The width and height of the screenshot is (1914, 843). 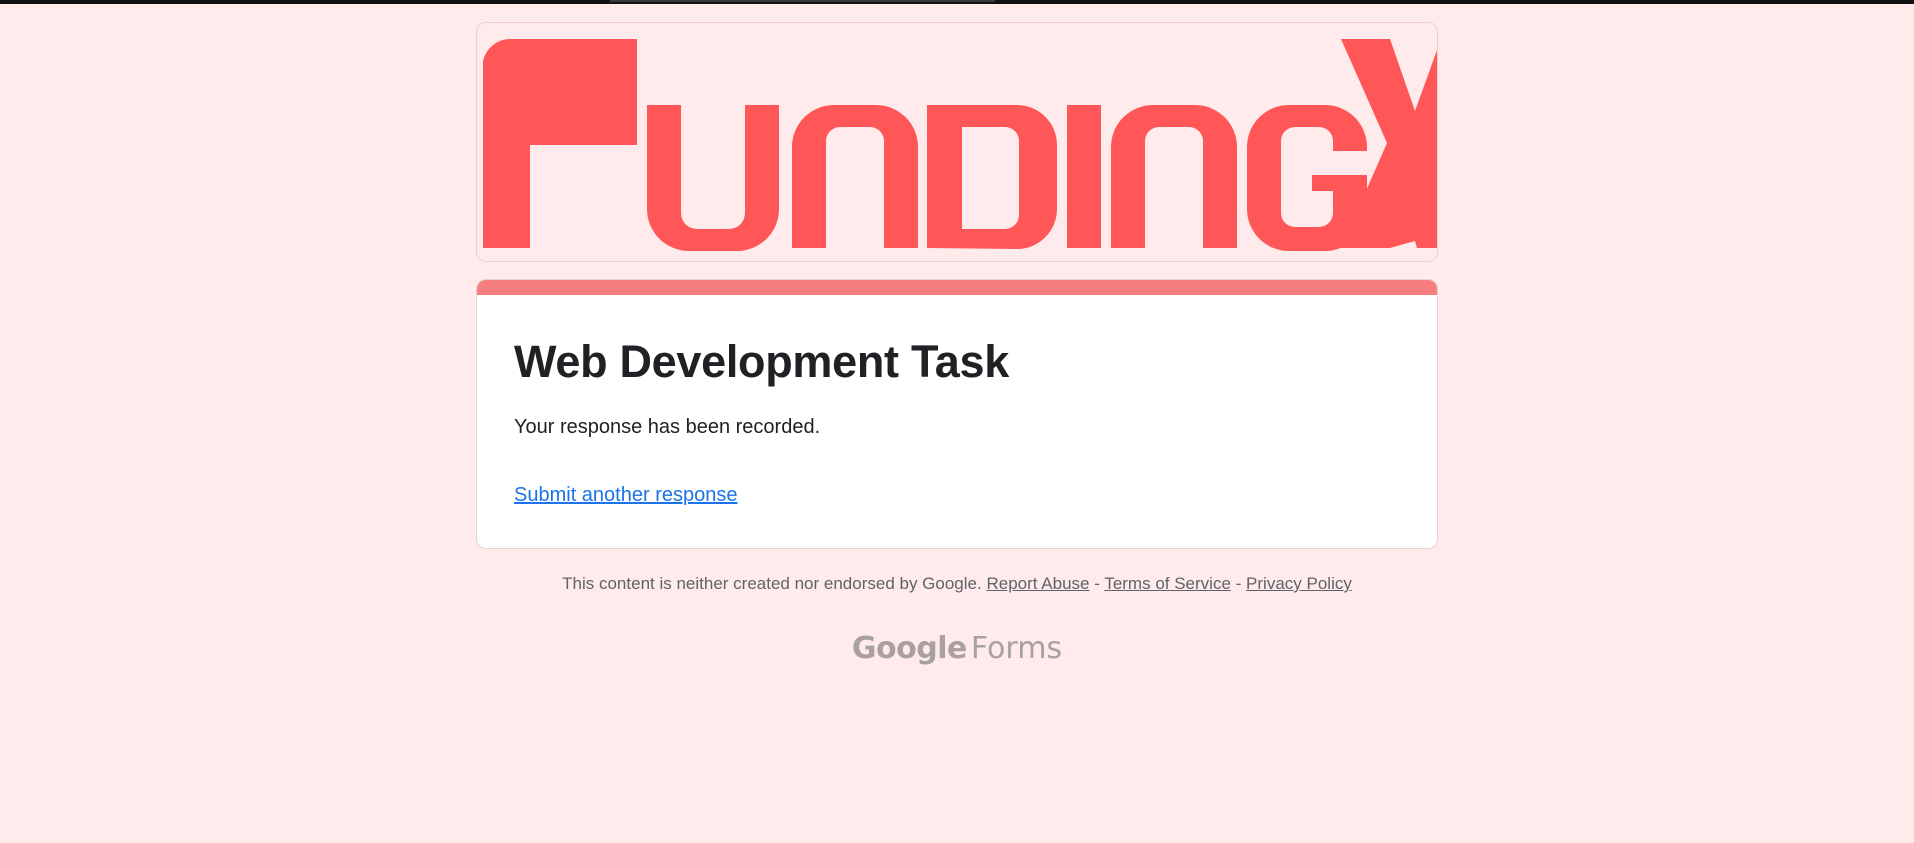 What do you see at coordinates (1167, 583) in the screenshot?
I see `terms-of-service-link: Terms of Service` at bounding box center [1167, 583].